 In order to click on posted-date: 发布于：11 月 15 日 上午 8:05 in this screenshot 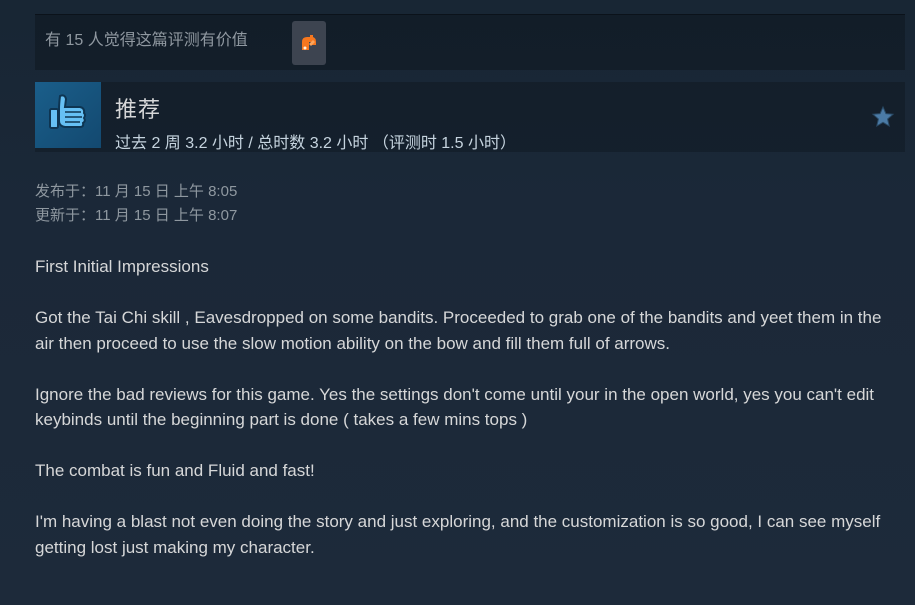, I will do `click(136, 191)`.